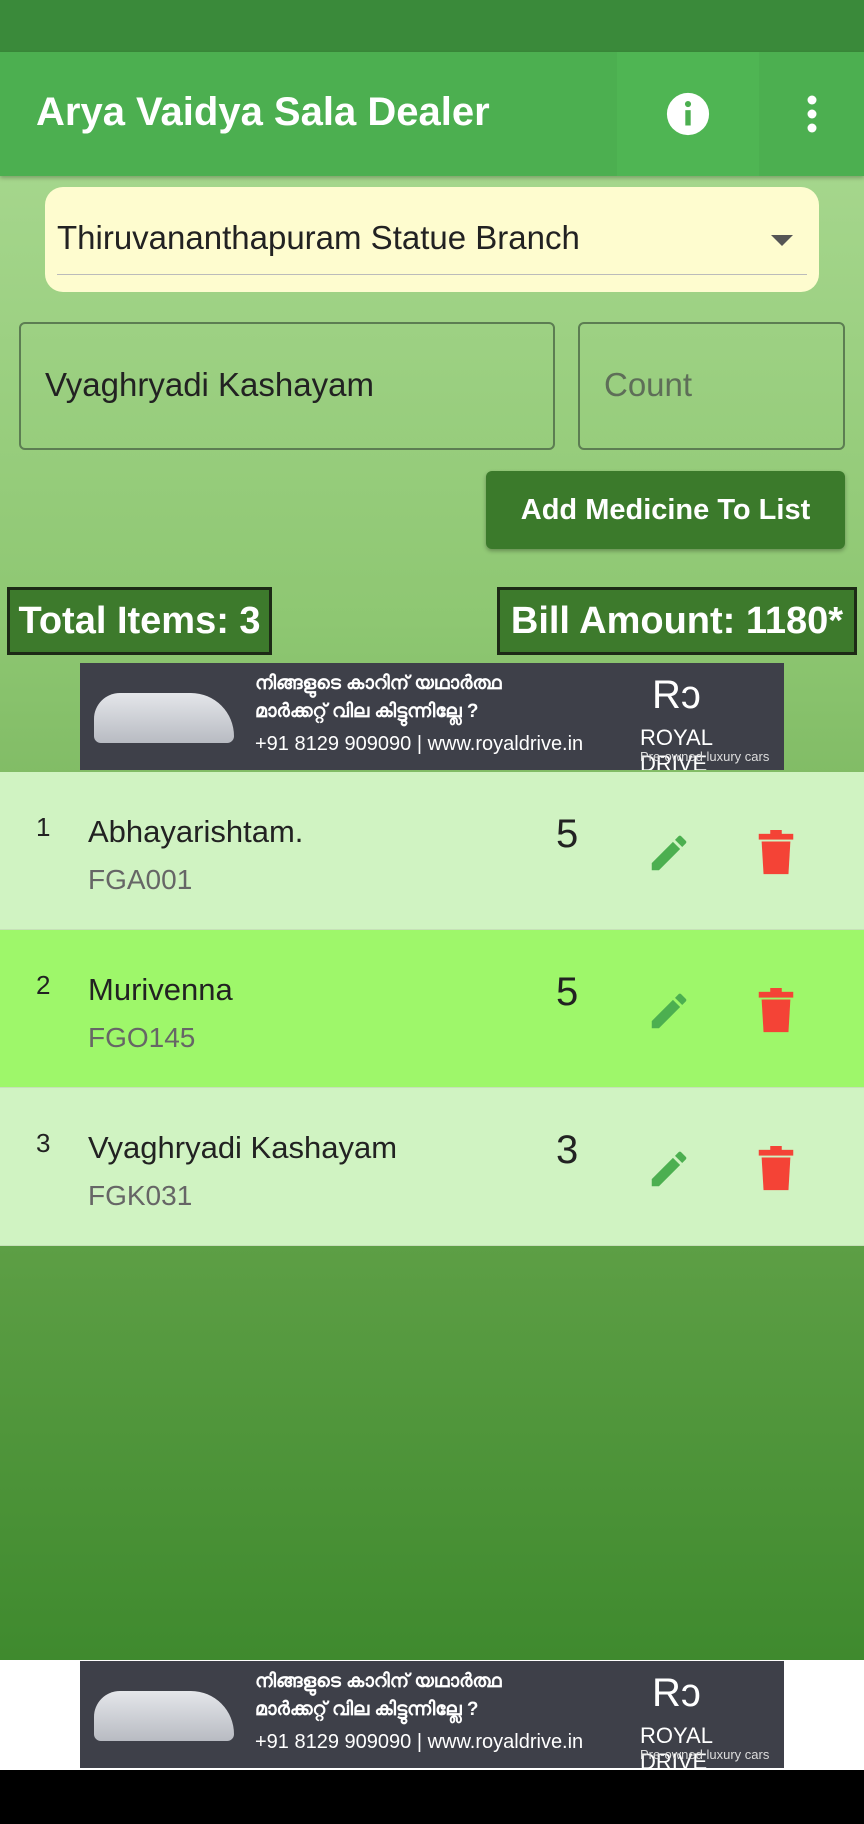 The width and height of the screenshot is (864, 1824). Describe the element at coordinates (432, 274) in the screenshot. I see `dropdown-underline` at that location.